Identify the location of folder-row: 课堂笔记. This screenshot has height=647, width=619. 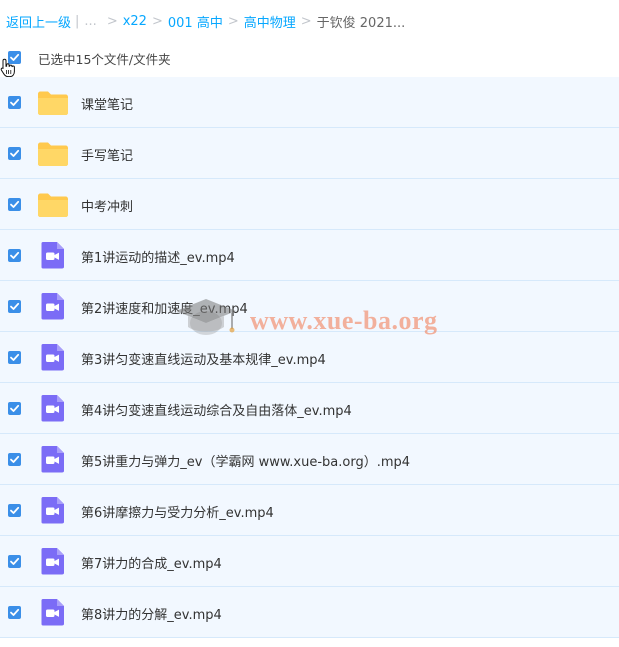
(309, 102).